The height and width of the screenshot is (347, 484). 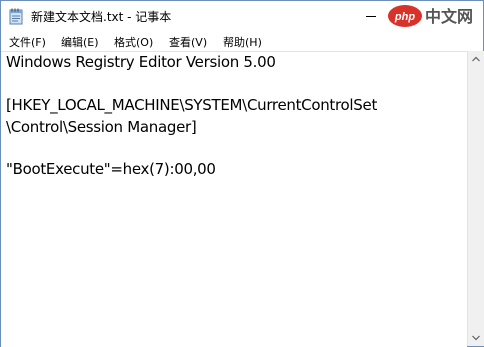 What do you see at coordinates (188, 42) in the screenshot?
I see `menu-view: 查看(V)` at bounding box center [188, 42].